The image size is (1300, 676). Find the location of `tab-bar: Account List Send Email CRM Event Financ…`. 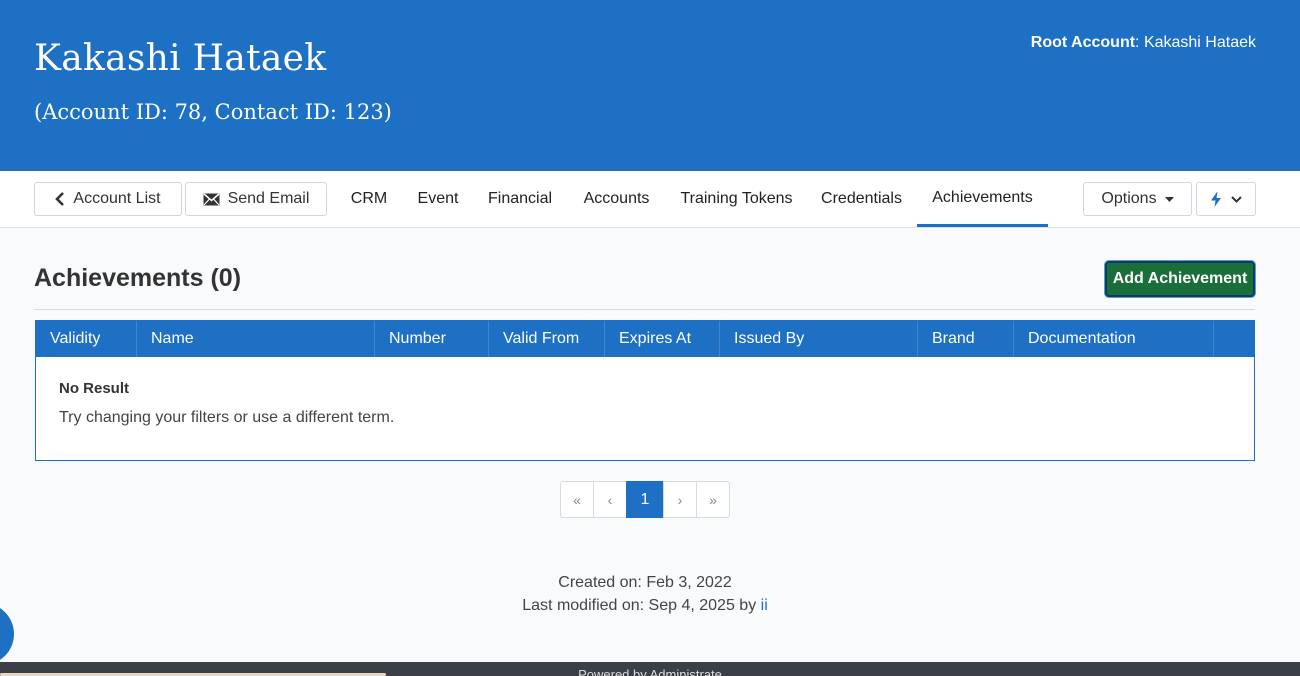

tab-bar: Account List Send Email CRM Event Financ… is located at coordinates (650, 199).